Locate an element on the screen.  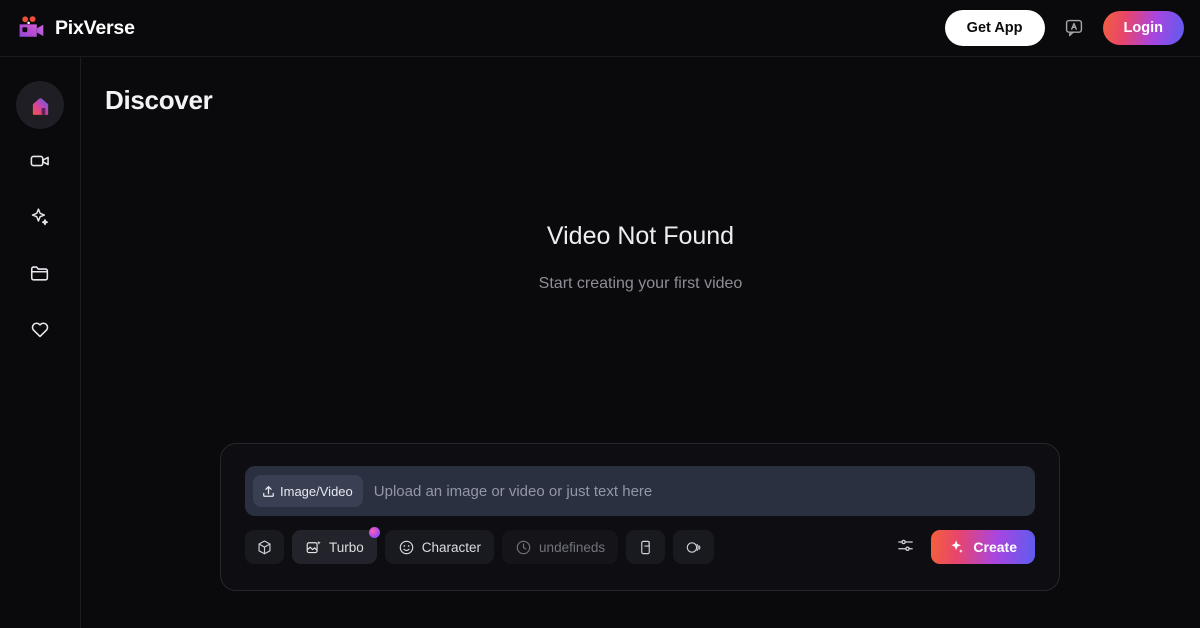
folder-icon is located at coordinates (40, 273).